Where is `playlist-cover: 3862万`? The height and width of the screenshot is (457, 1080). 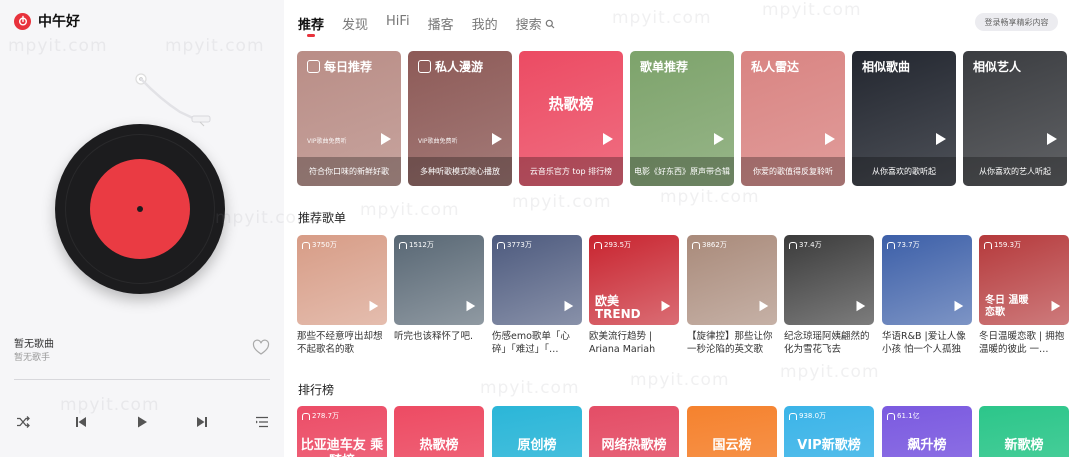 playlist-cover: 3862万 is located at coordinates (732, 280).